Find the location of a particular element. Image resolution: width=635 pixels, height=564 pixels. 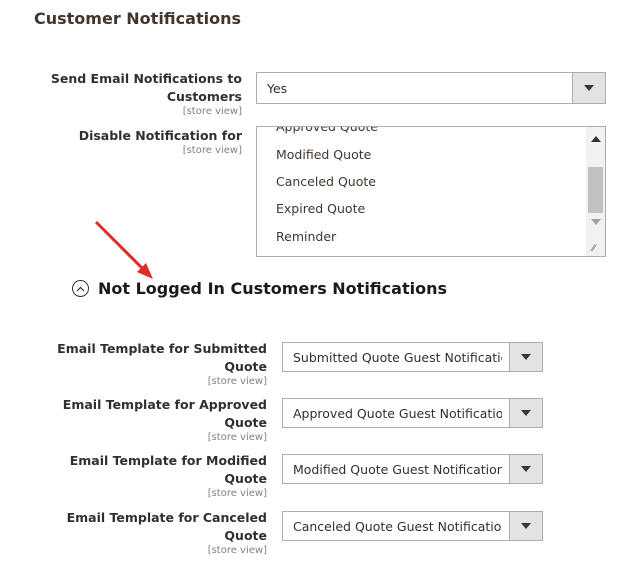

subsection-heading: Not Logged In Customers Notifications is located at coordinates (259, 288).